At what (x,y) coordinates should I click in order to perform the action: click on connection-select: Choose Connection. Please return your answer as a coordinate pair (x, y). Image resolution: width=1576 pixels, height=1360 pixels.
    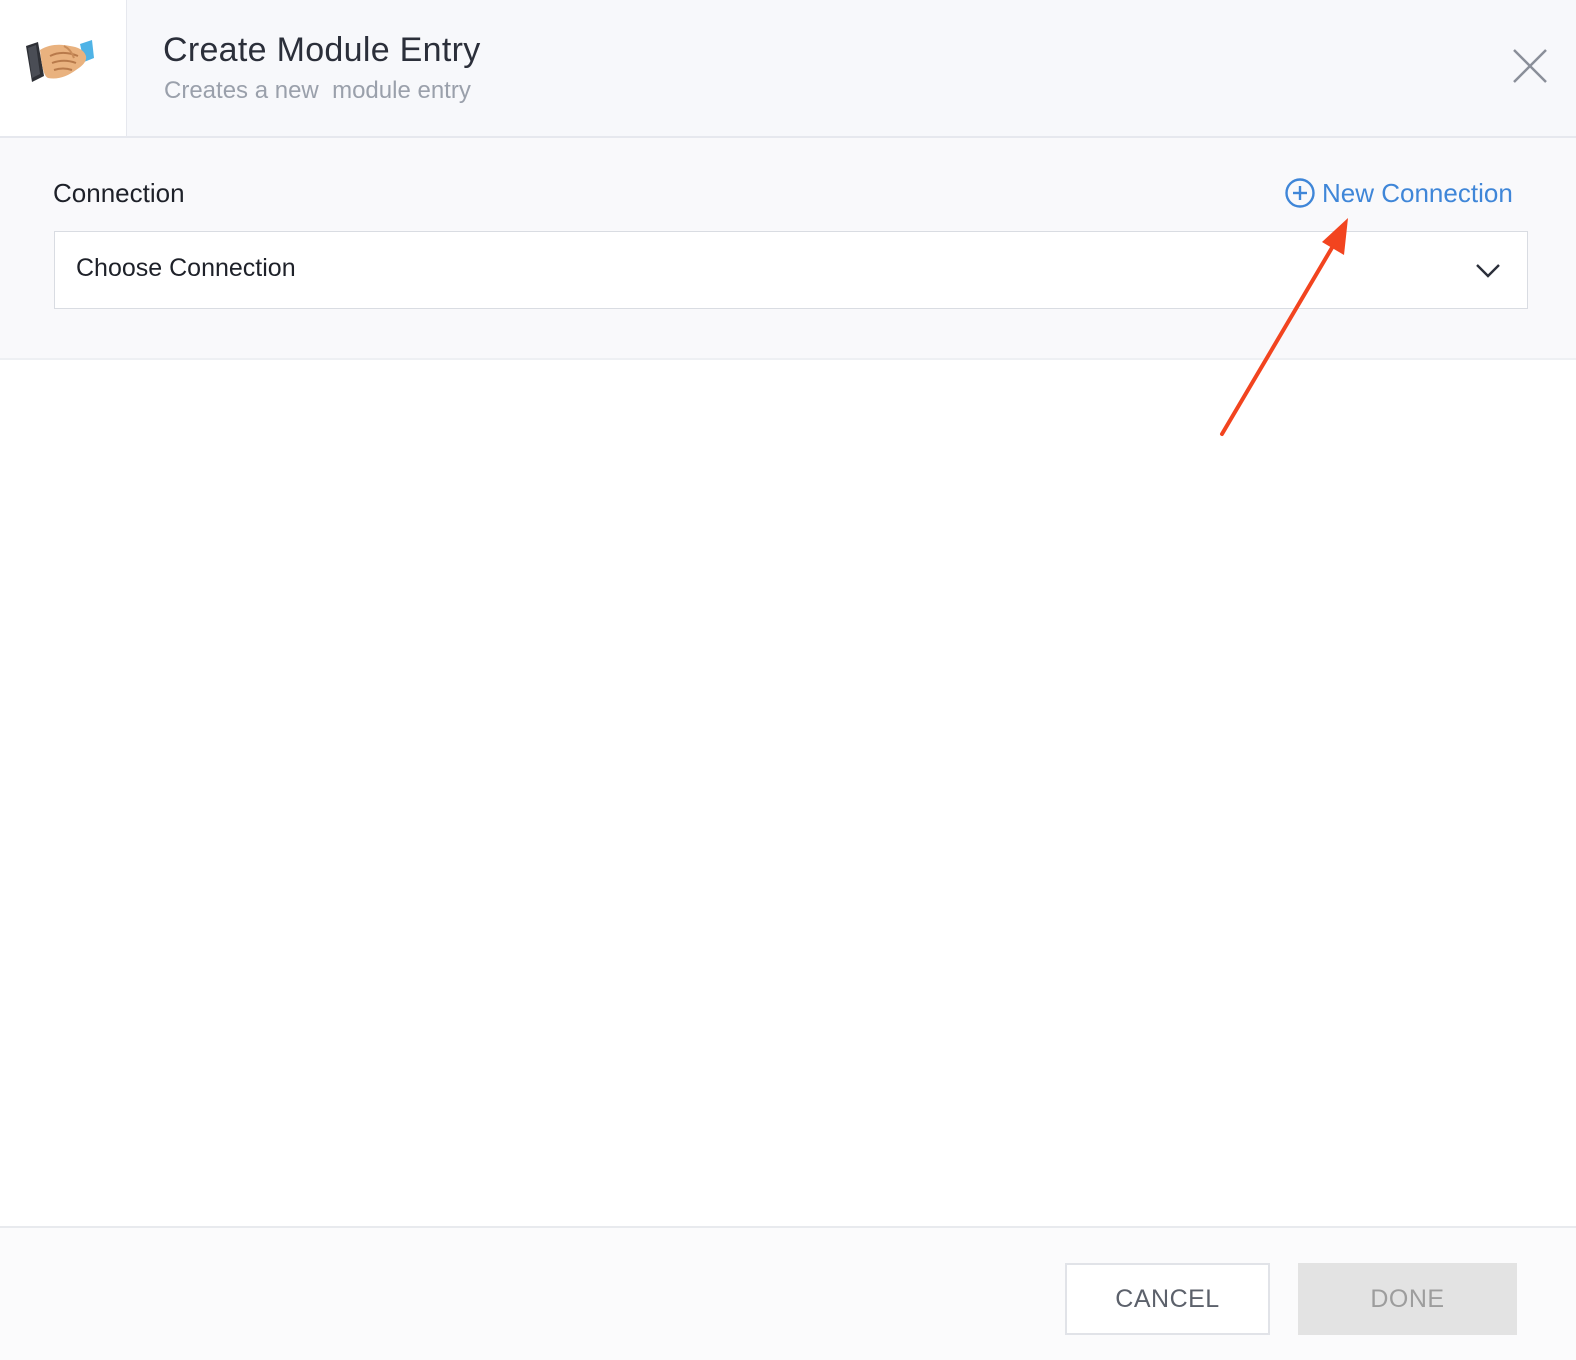
    Looking at the image, I should click on (791, 270).